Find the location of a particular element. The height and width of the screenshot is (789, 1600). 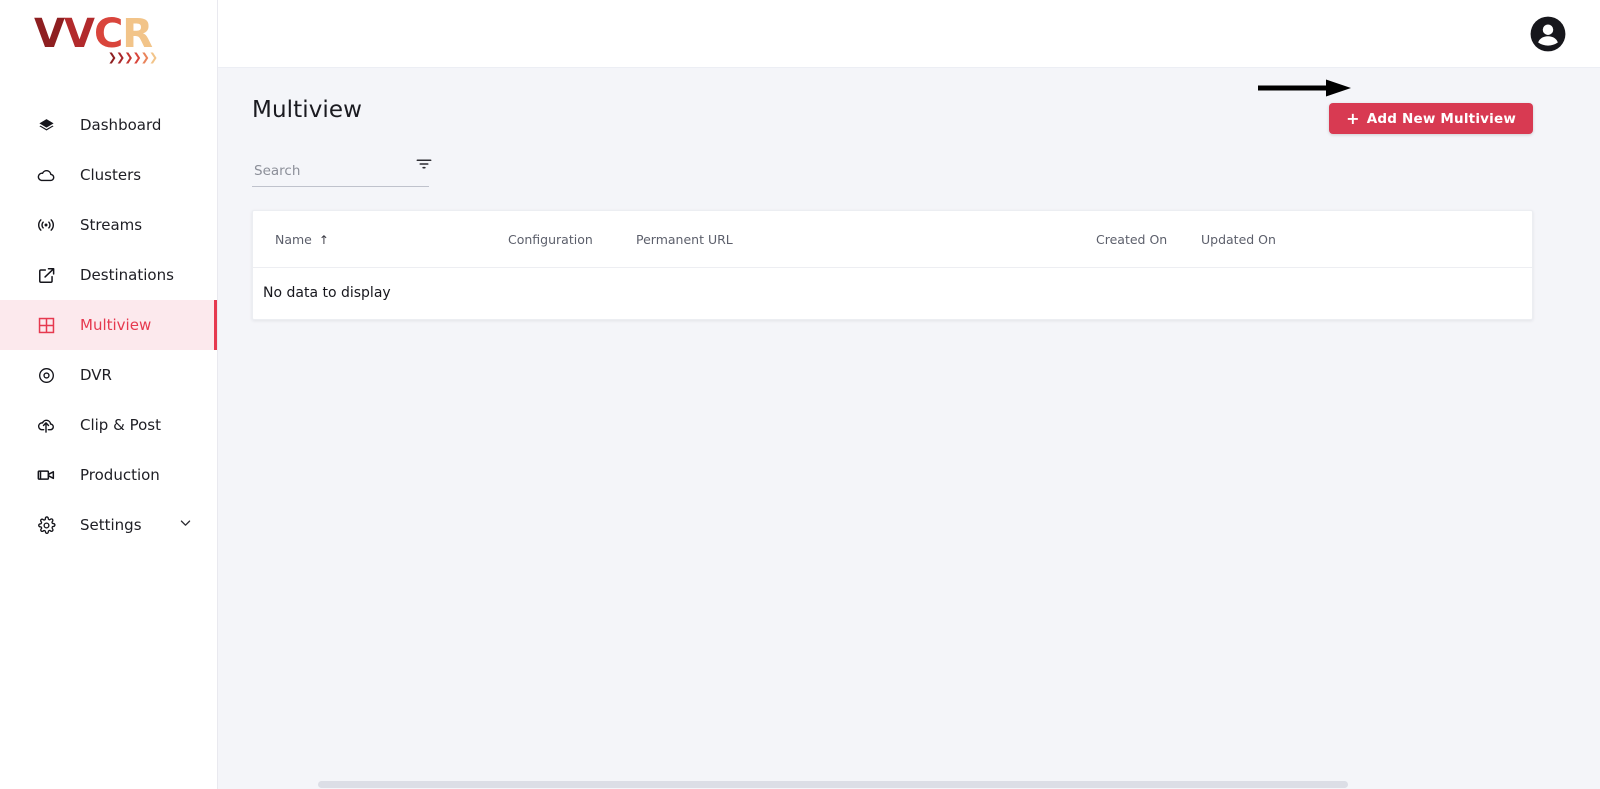

table-body: No data to display is located at coordinates (892, 293).